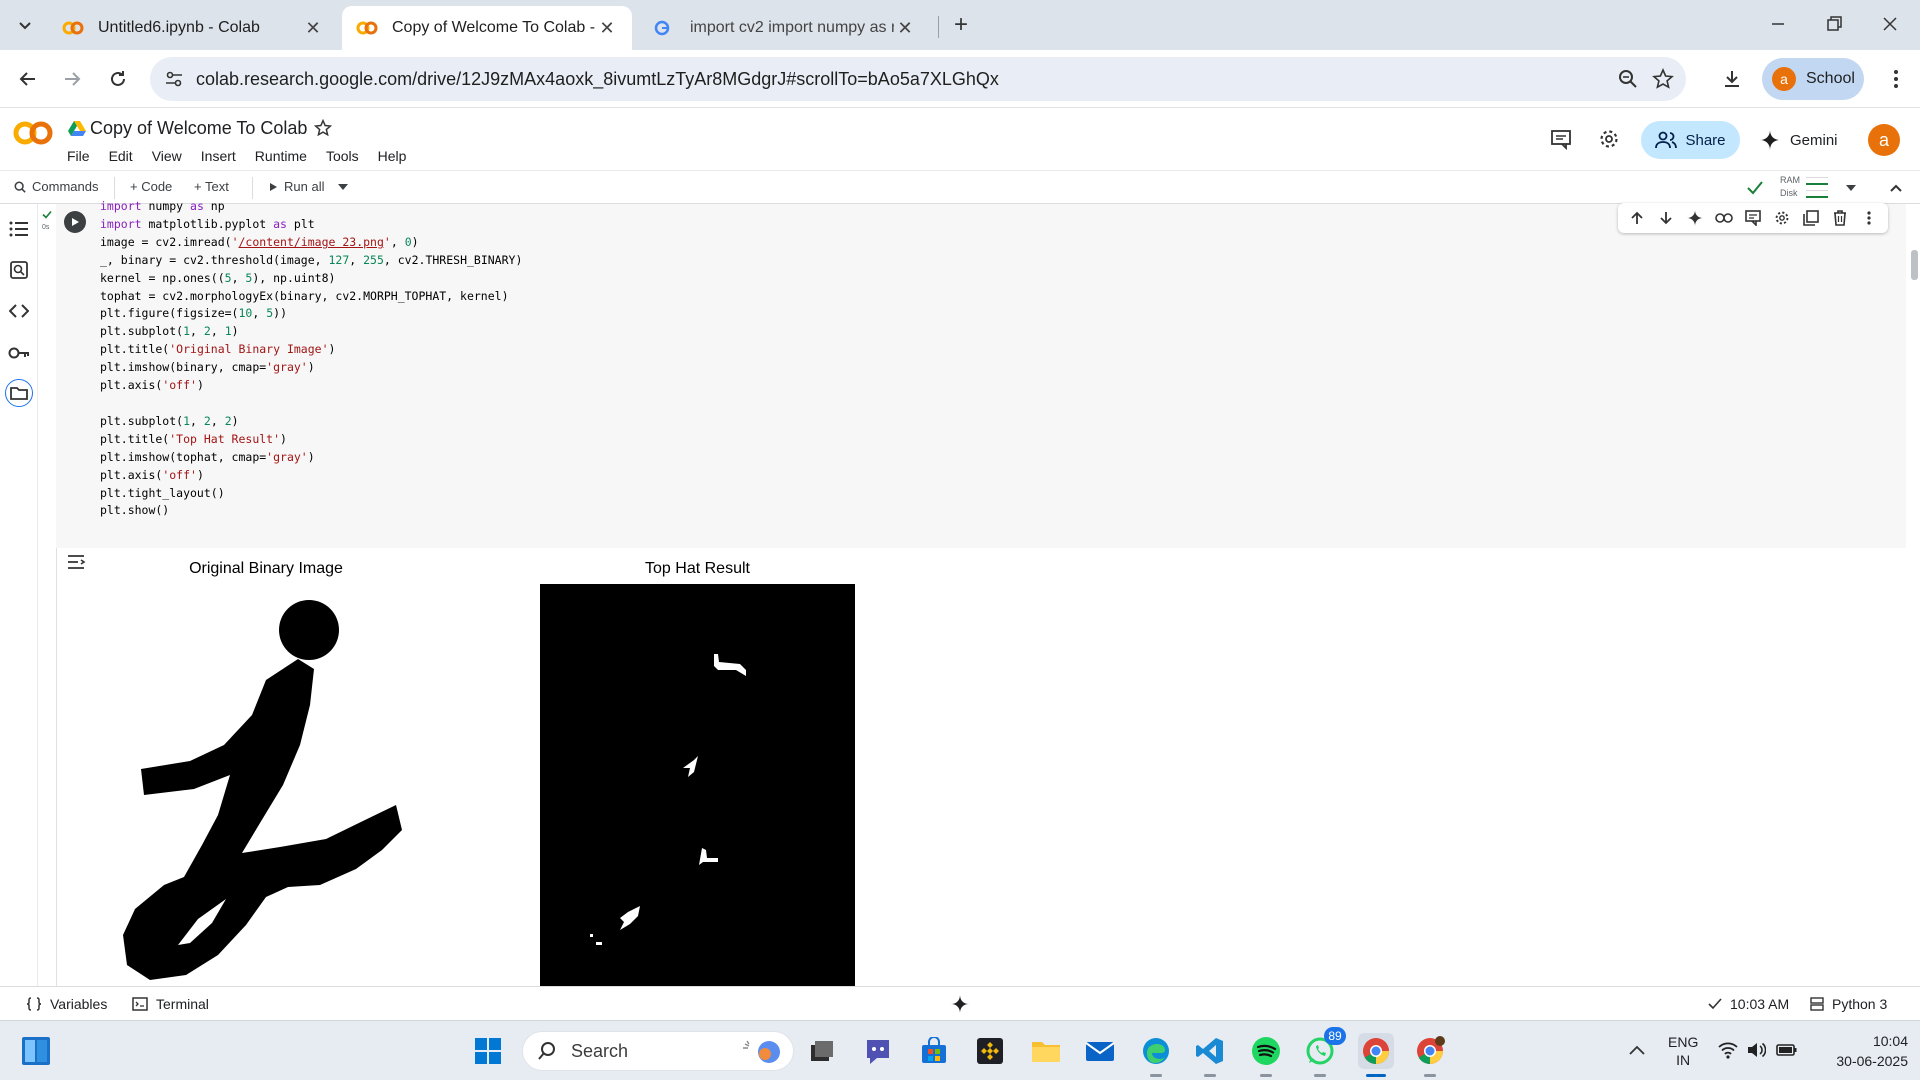 The width and height of the screenshot is (1920, 1080). I want to click on variables-button: Variables, so click(66, 1004).